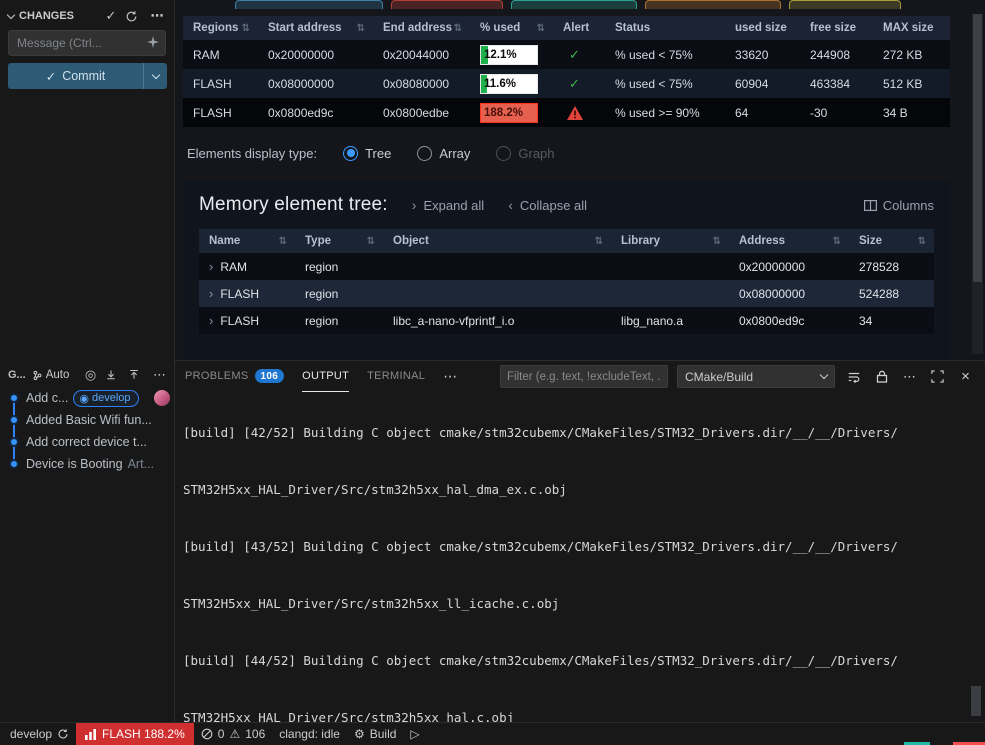 The image size is (985, 745). What do you see at coordinates (50, 375) in the screenshot?
I see `graph-repo-picker: Auto` at bounding box center [50, 375].